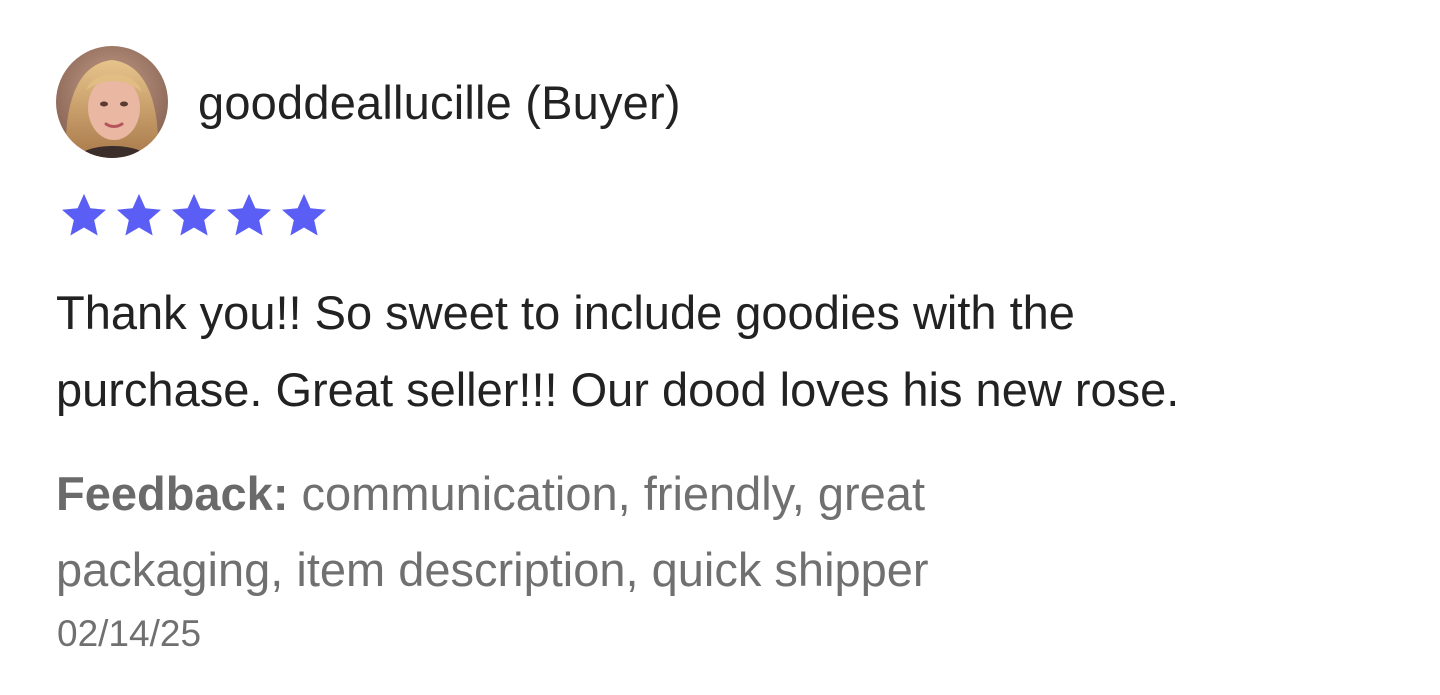 This screenshot has height=695, width=1440. Describe the element at coordinates (129, 633) in the screenshot. I see `review-date: 02/14/25` at that location.